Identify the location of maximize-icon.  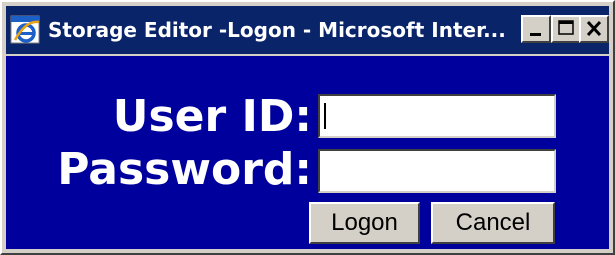
(566, 27).